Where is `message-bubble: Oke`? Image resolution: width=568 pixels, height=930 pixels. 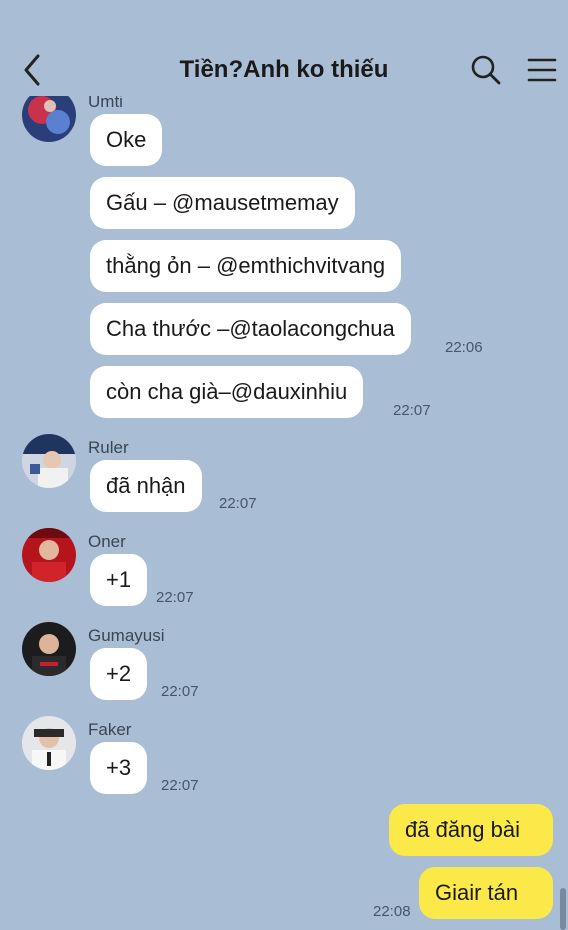
message-bubble: Oke is located at coordinates (126, 140).